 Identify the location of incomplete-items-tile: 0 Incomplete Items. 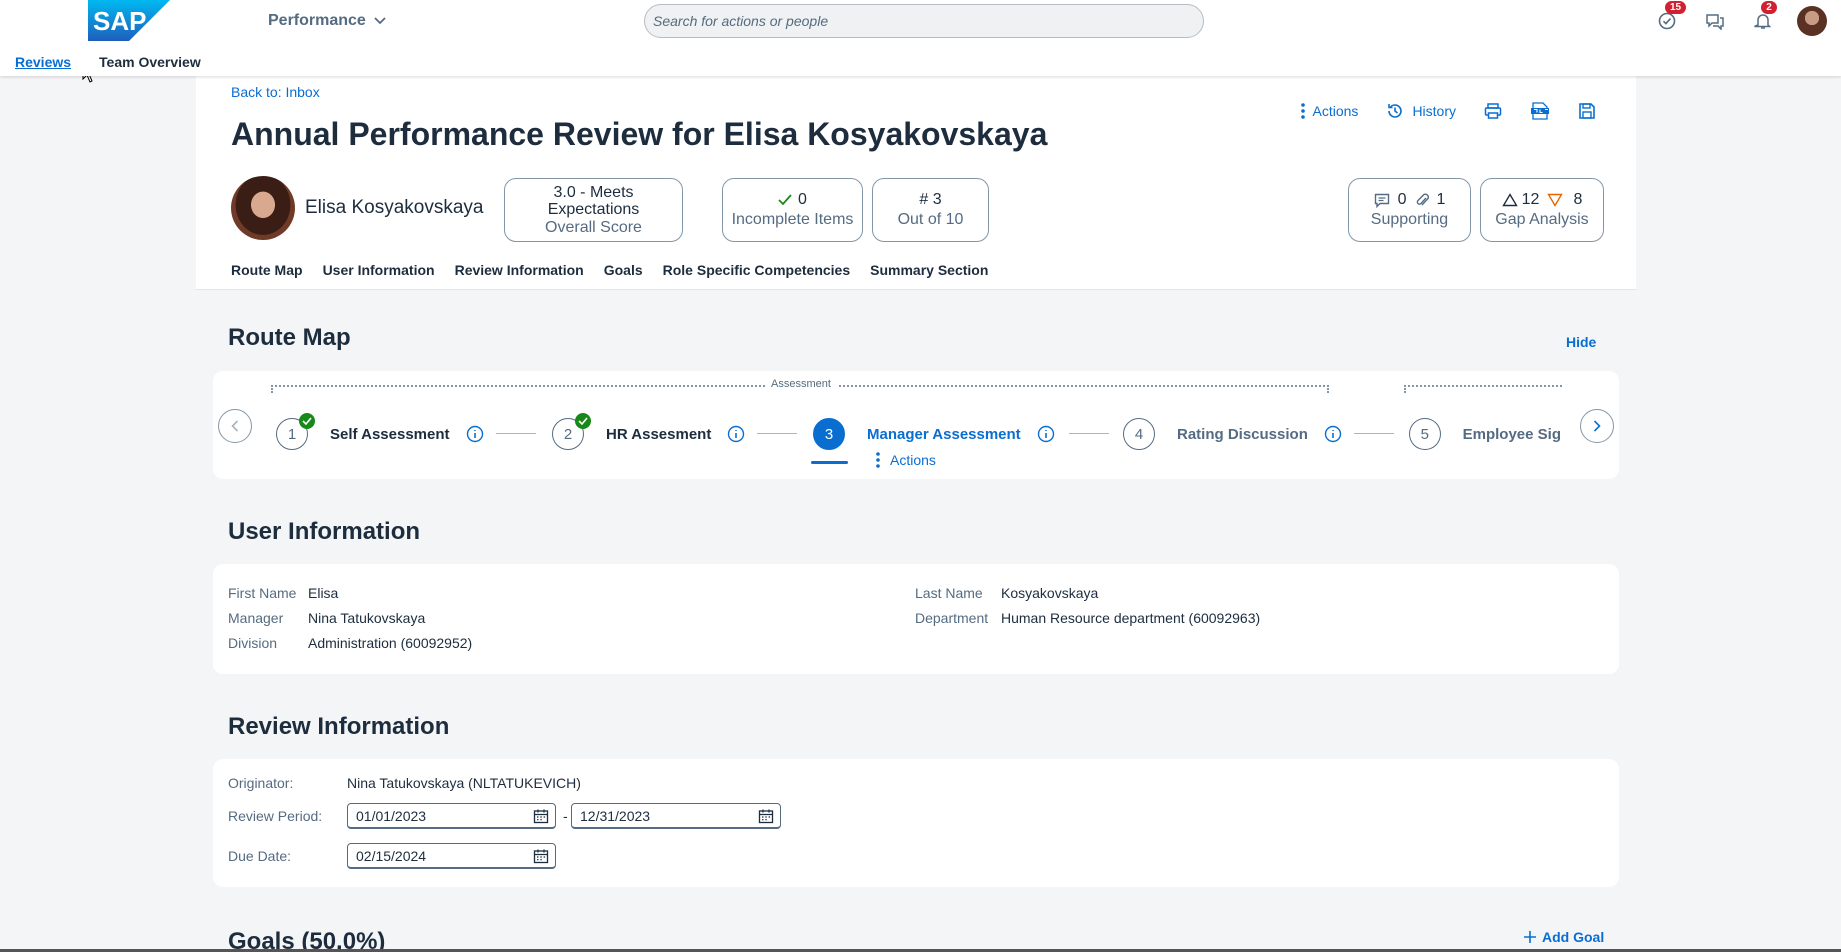
(792, 210).